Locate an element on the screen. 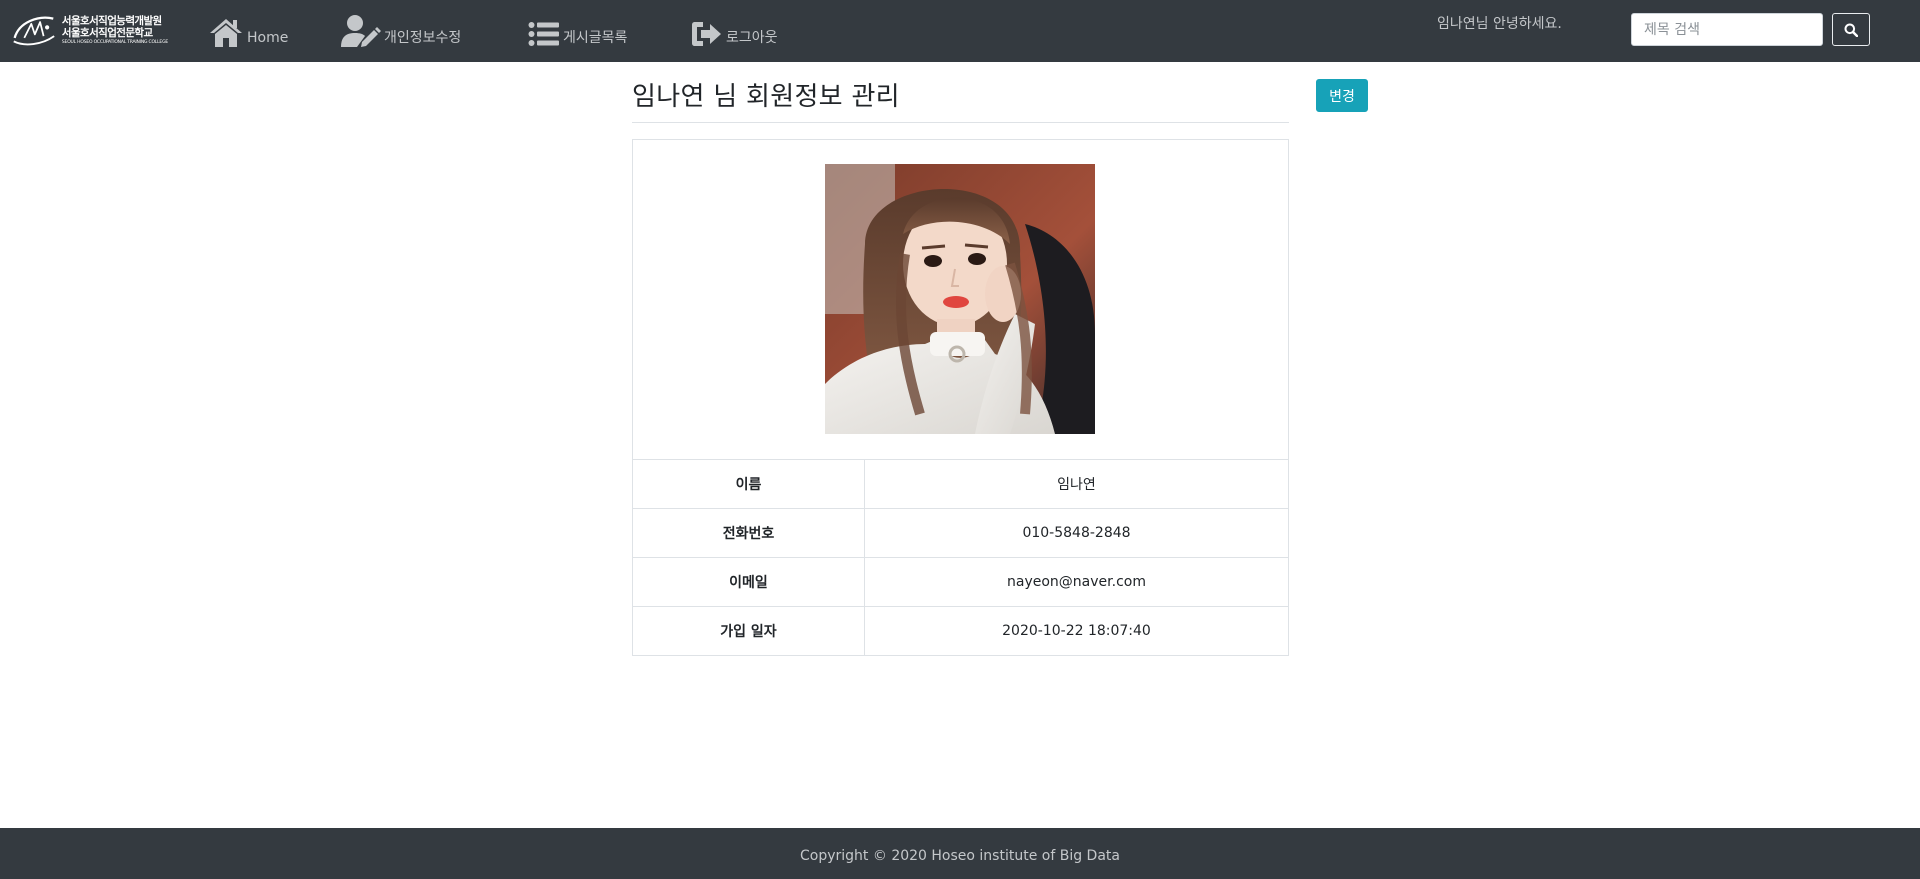 This screenshot has height=879, width=1920. search-icon is located at coordinates (1851, 30).